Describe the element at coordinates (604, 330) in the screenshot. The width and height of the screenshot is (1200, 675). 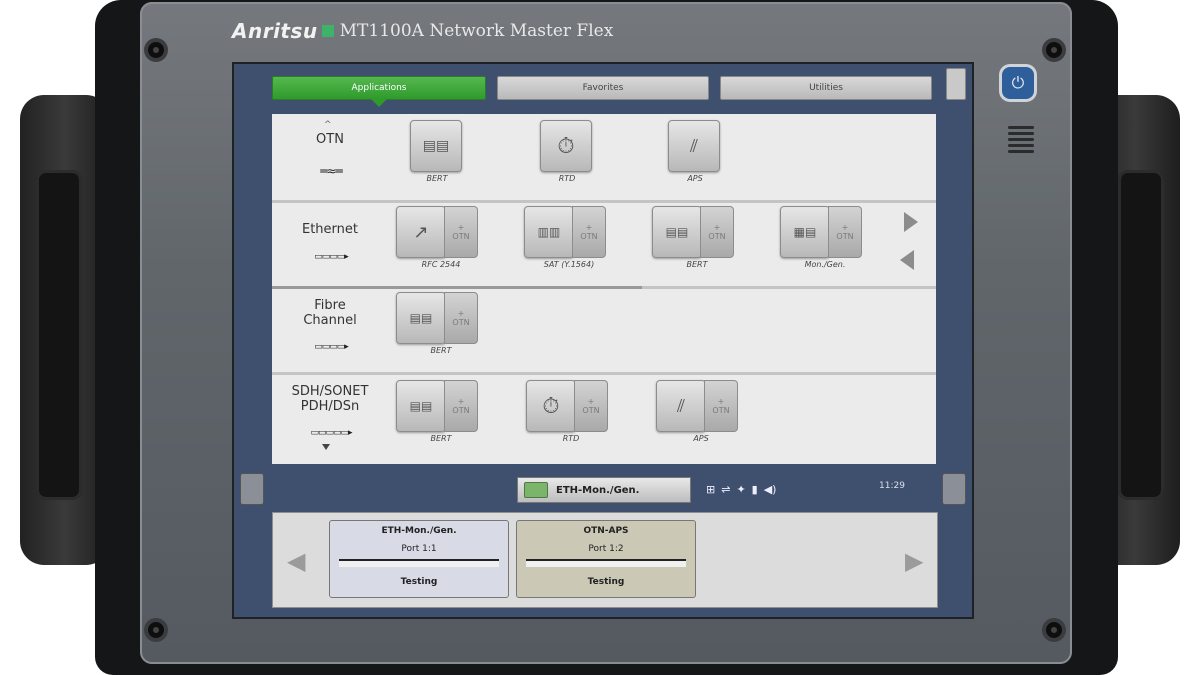
I see `category-fibre-channel: Fibre Channel ▭▭▭▭▸ ▤▤ + OTN BERT` at that location.